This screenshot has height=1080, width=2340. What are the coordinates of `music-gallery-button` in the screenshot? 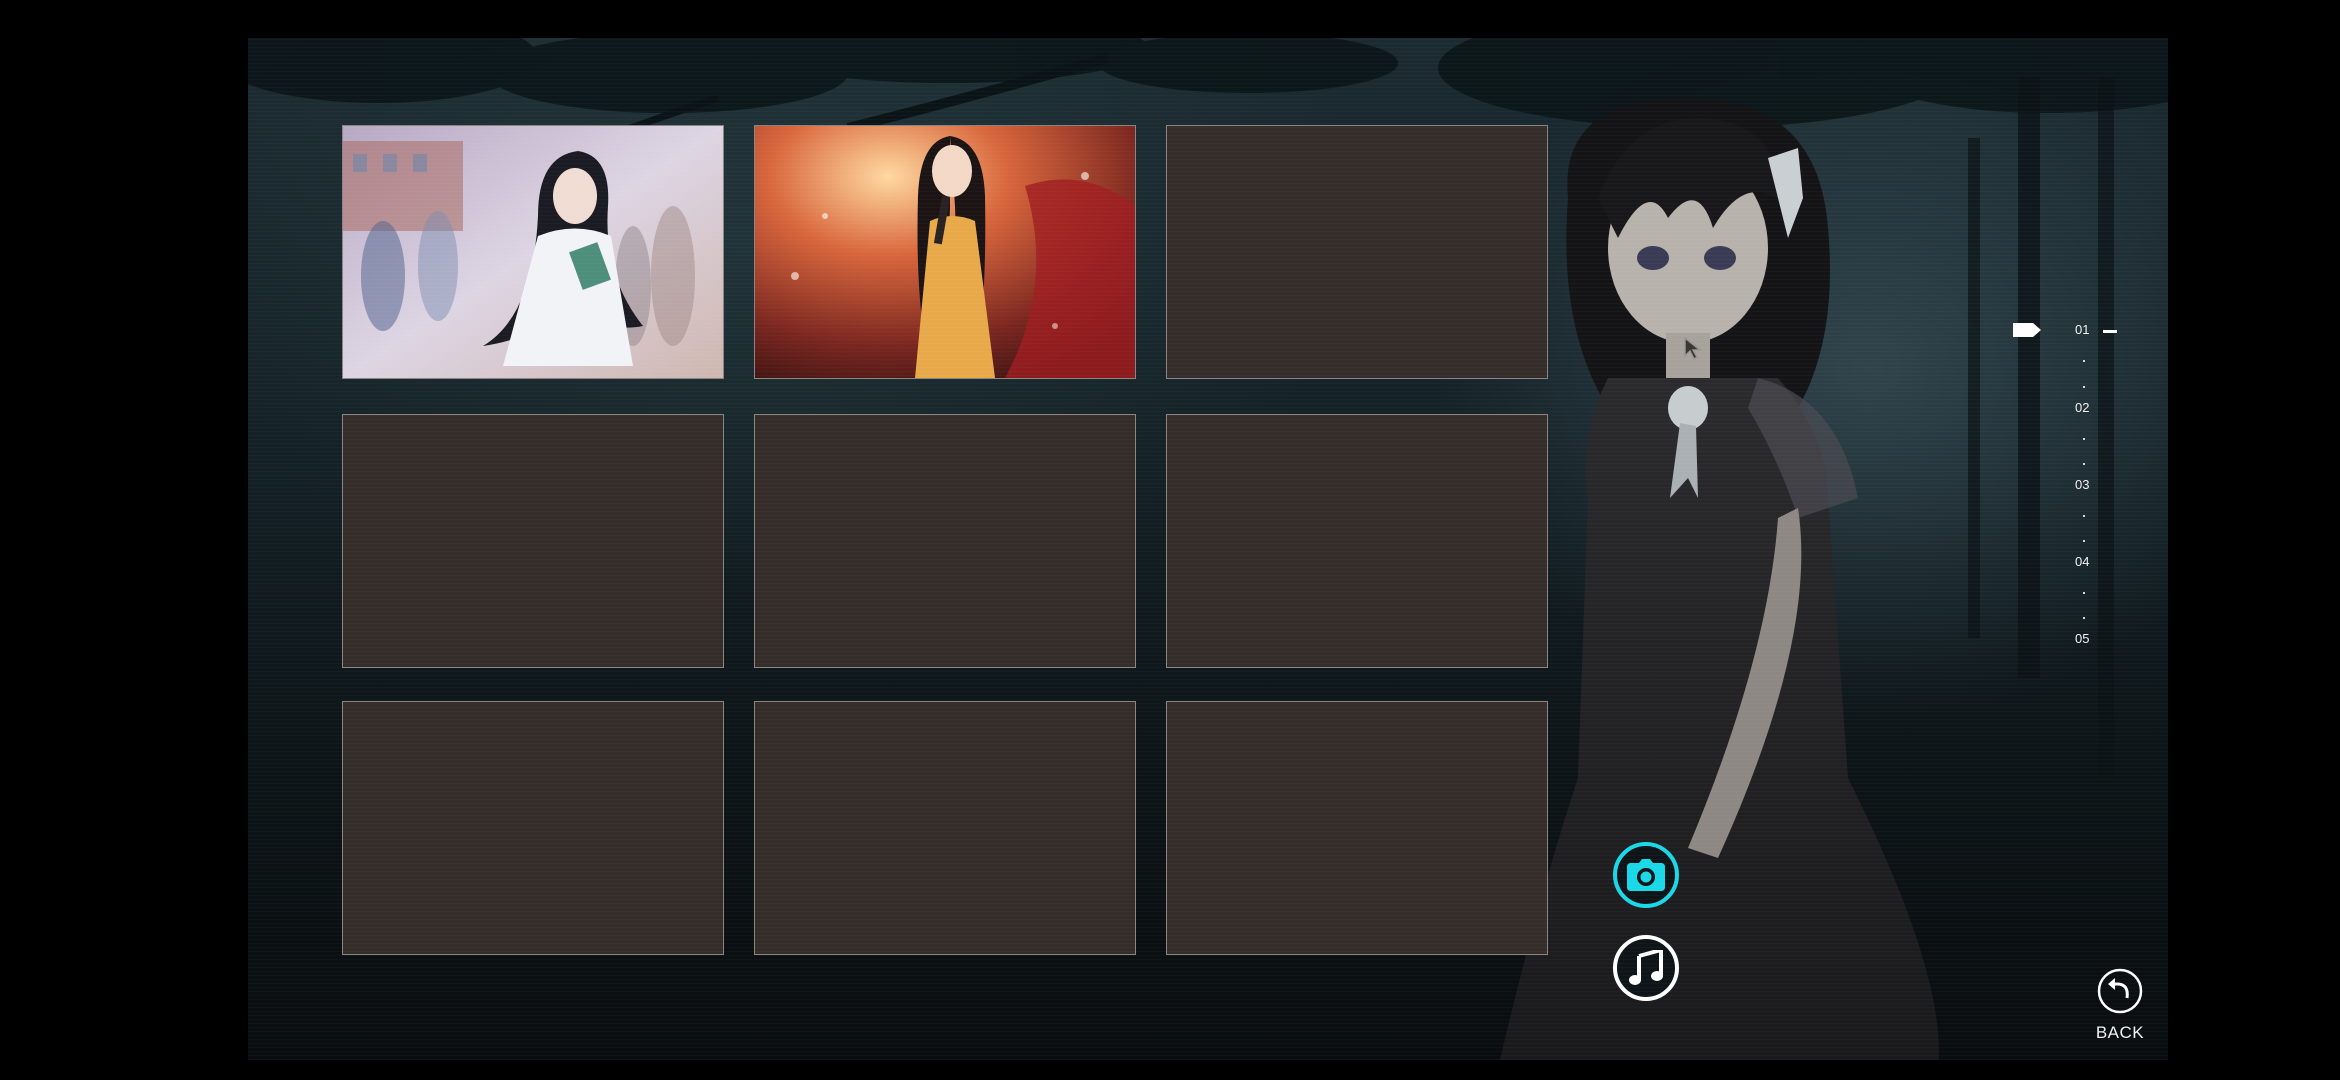 It's located at (1646, 968).